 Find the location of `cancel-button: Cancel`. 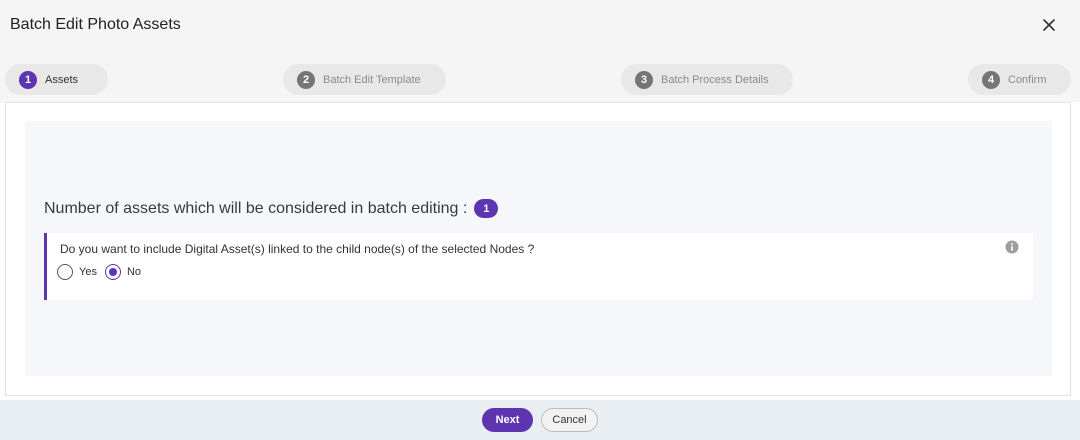

cancel-button: Cancel is located at coordinates (569, 420).